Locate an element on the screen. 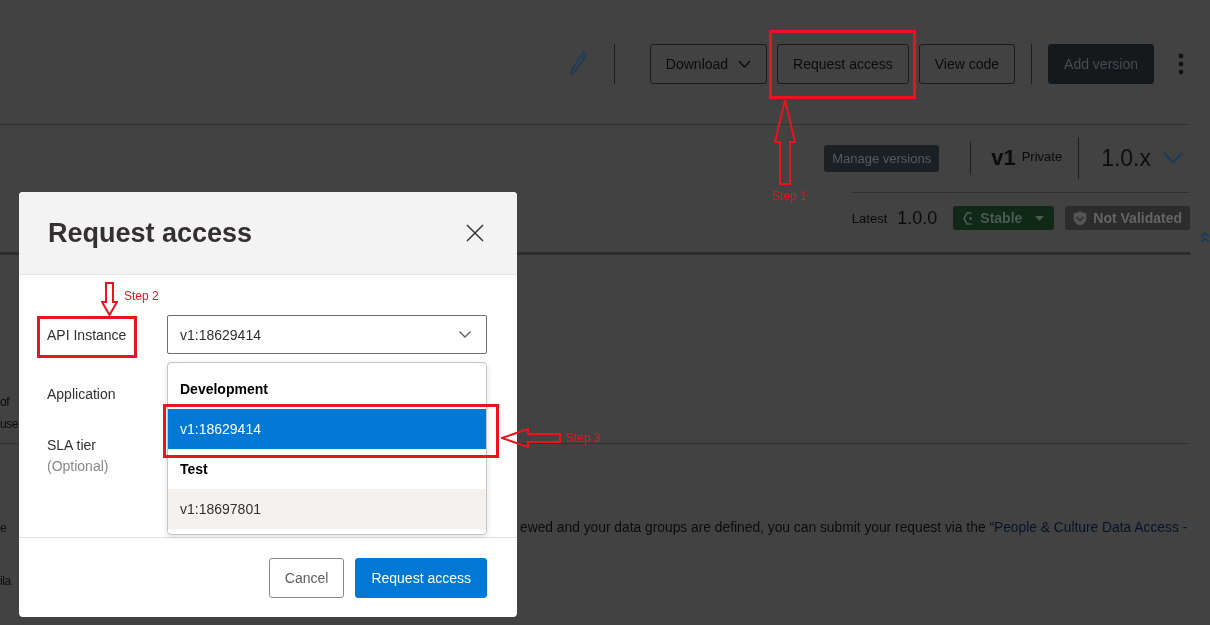 This screenshot has width=1210, height=625. header-button: Download is located at coordinates (708, 63).